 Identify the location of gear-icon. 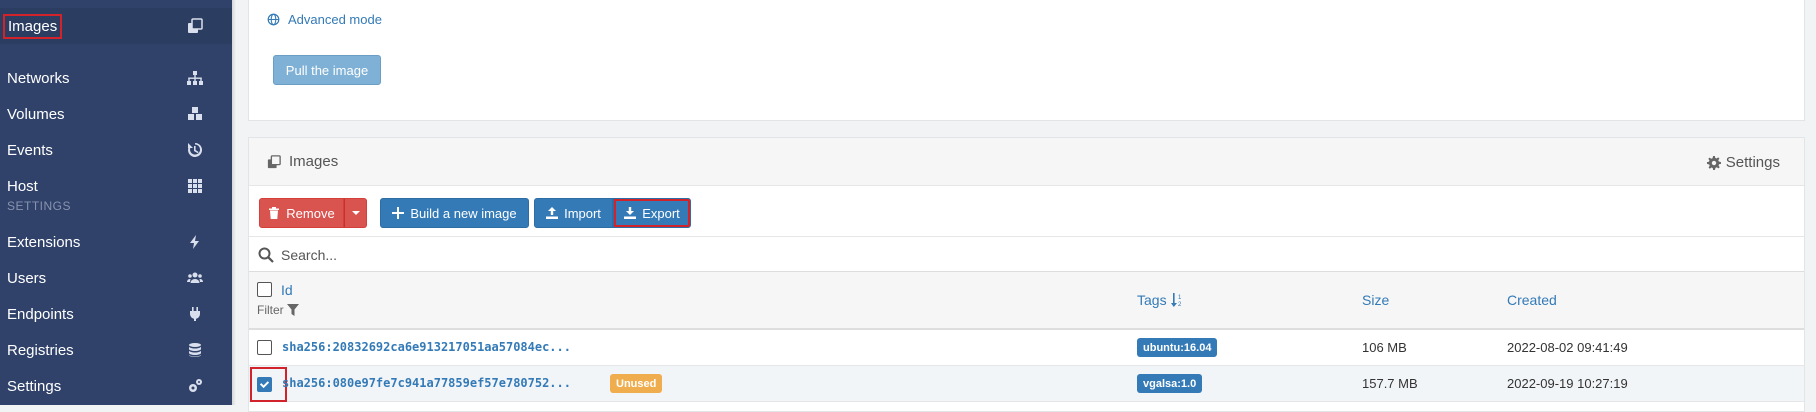
(1713, 162).